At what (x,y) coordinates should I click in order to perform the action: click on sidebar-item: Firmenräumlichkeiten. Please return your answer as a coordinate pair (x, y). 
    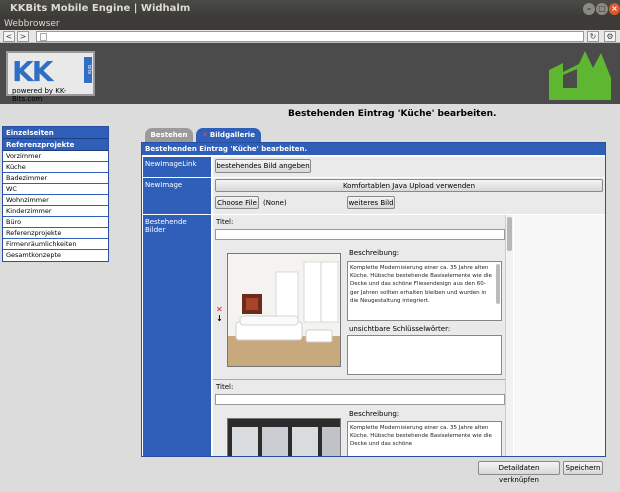
    Looking at the image, I should click on (55, 244).